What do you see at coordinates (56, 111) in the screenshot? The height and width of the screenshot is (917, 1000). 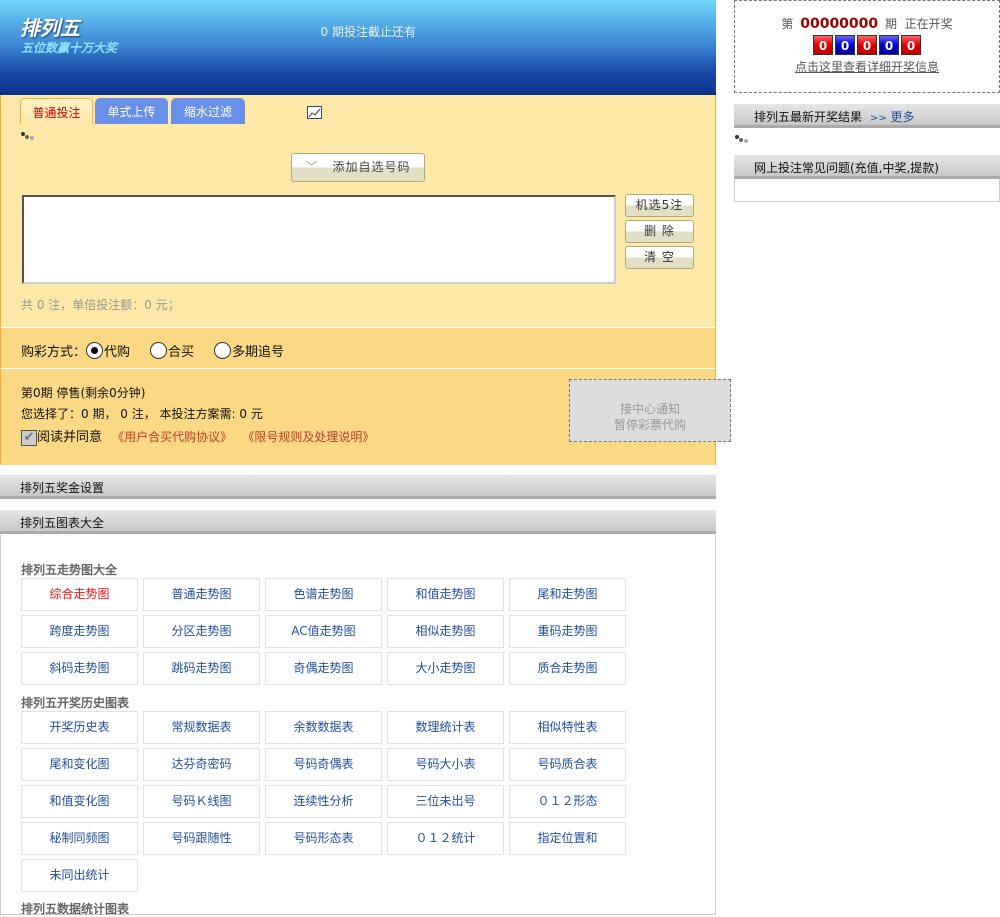 I see `tab-normal-bet: 普通投注` at bounding box center [56, 111].